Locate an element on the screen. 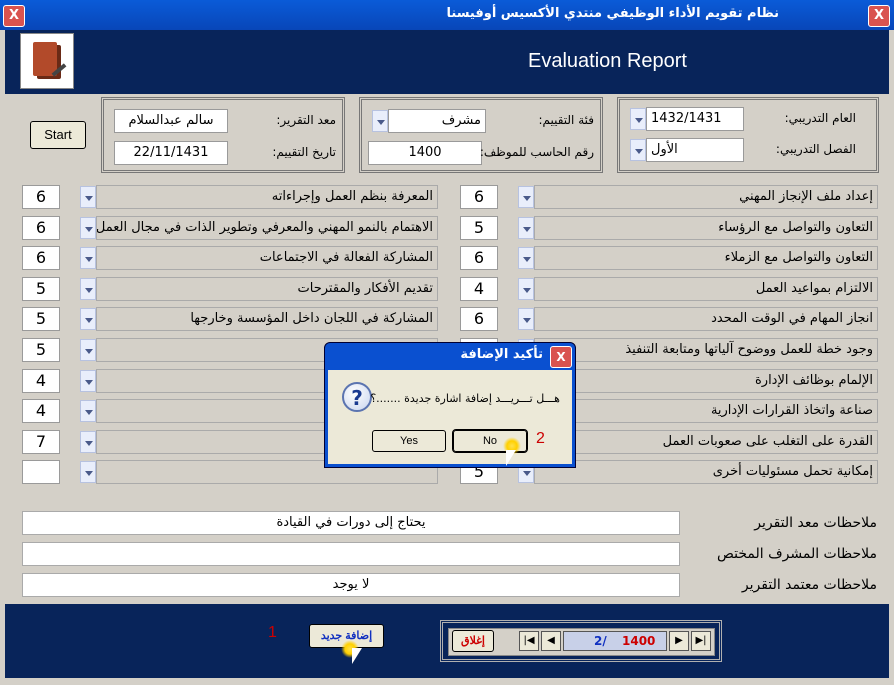 The height and width of the screenshot is (685, 894). training-year-label: العام التدريبي: is located at coordinates (820, 118).